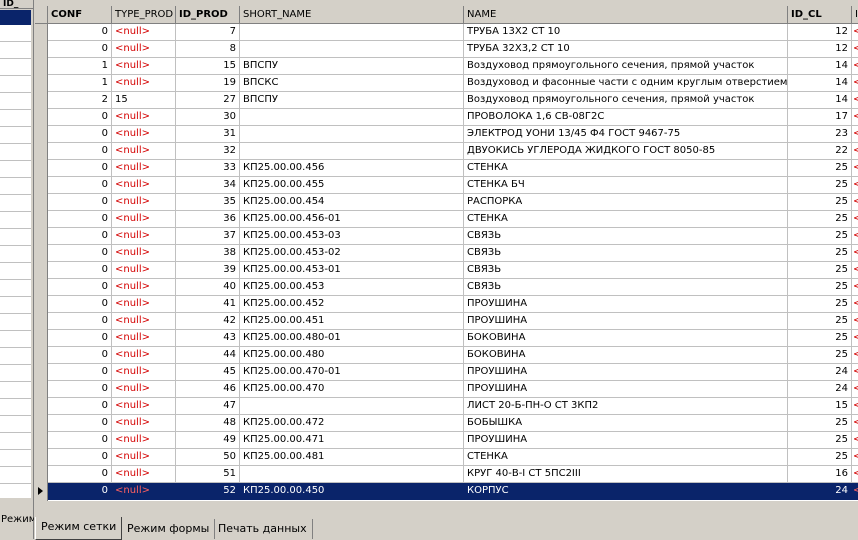 This screenshot has height=540, width=858. I want to click on table-row: 0<null>51 КРУГ 40-В-I СТ 5ПС2III16<, so click(453, 474).